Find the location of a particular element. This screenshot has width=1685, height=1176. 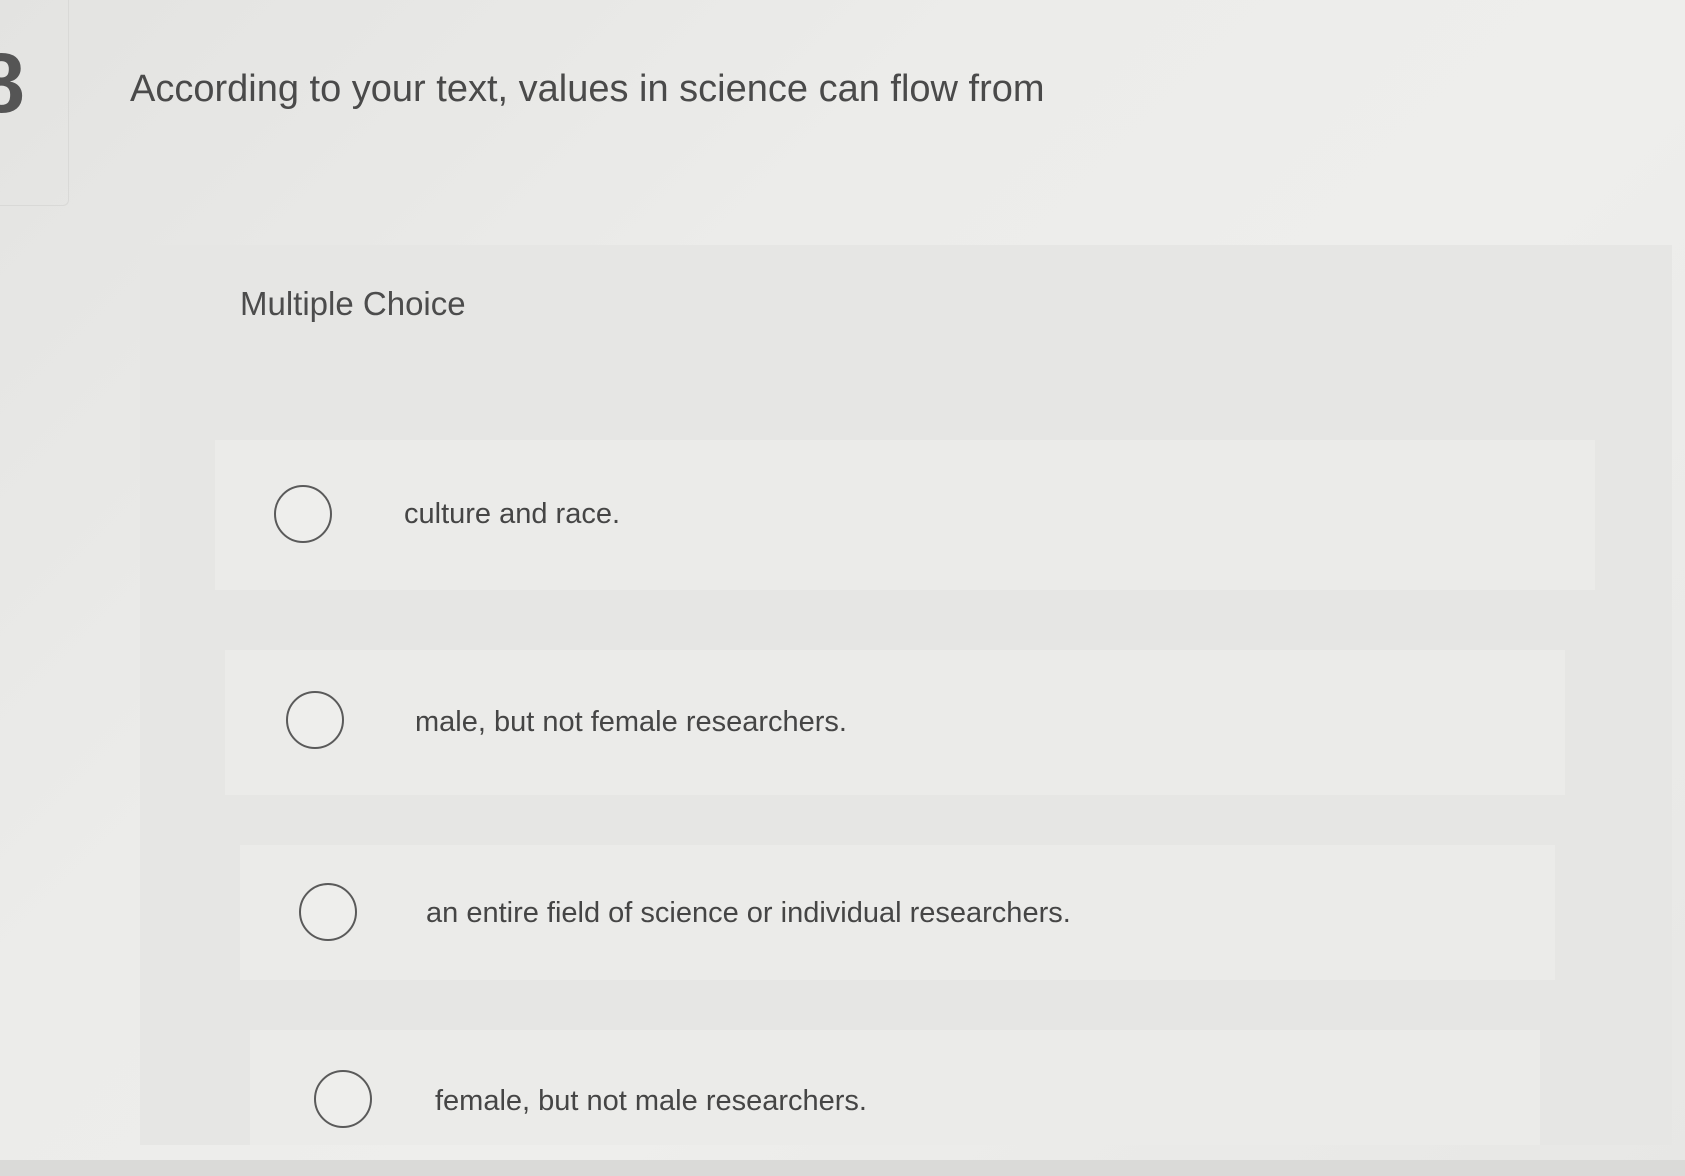

answer-option-label: culture and race. is located at coordinates (512, 514).